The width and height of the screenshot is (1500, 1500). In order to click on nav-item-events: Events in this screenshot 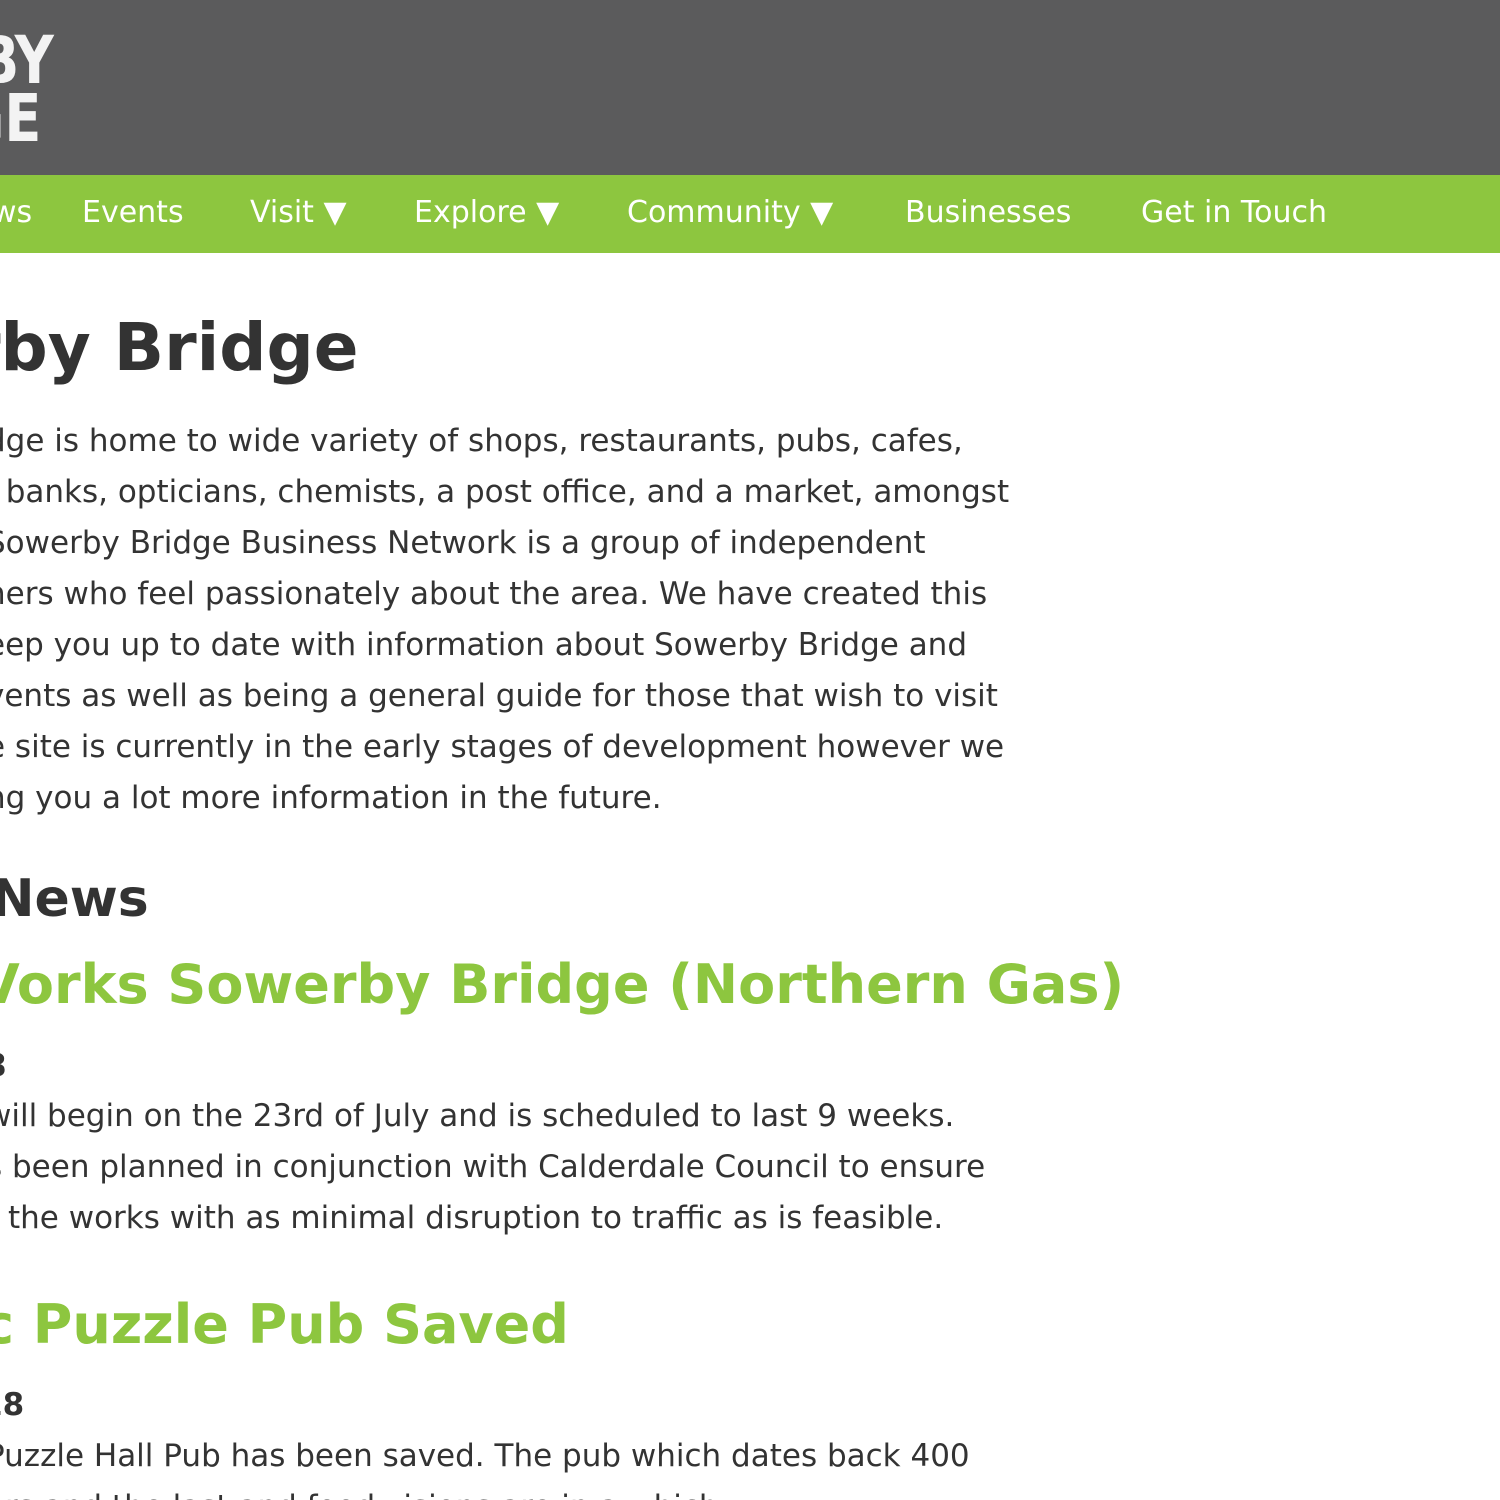, I will do `click(133, 214)`.